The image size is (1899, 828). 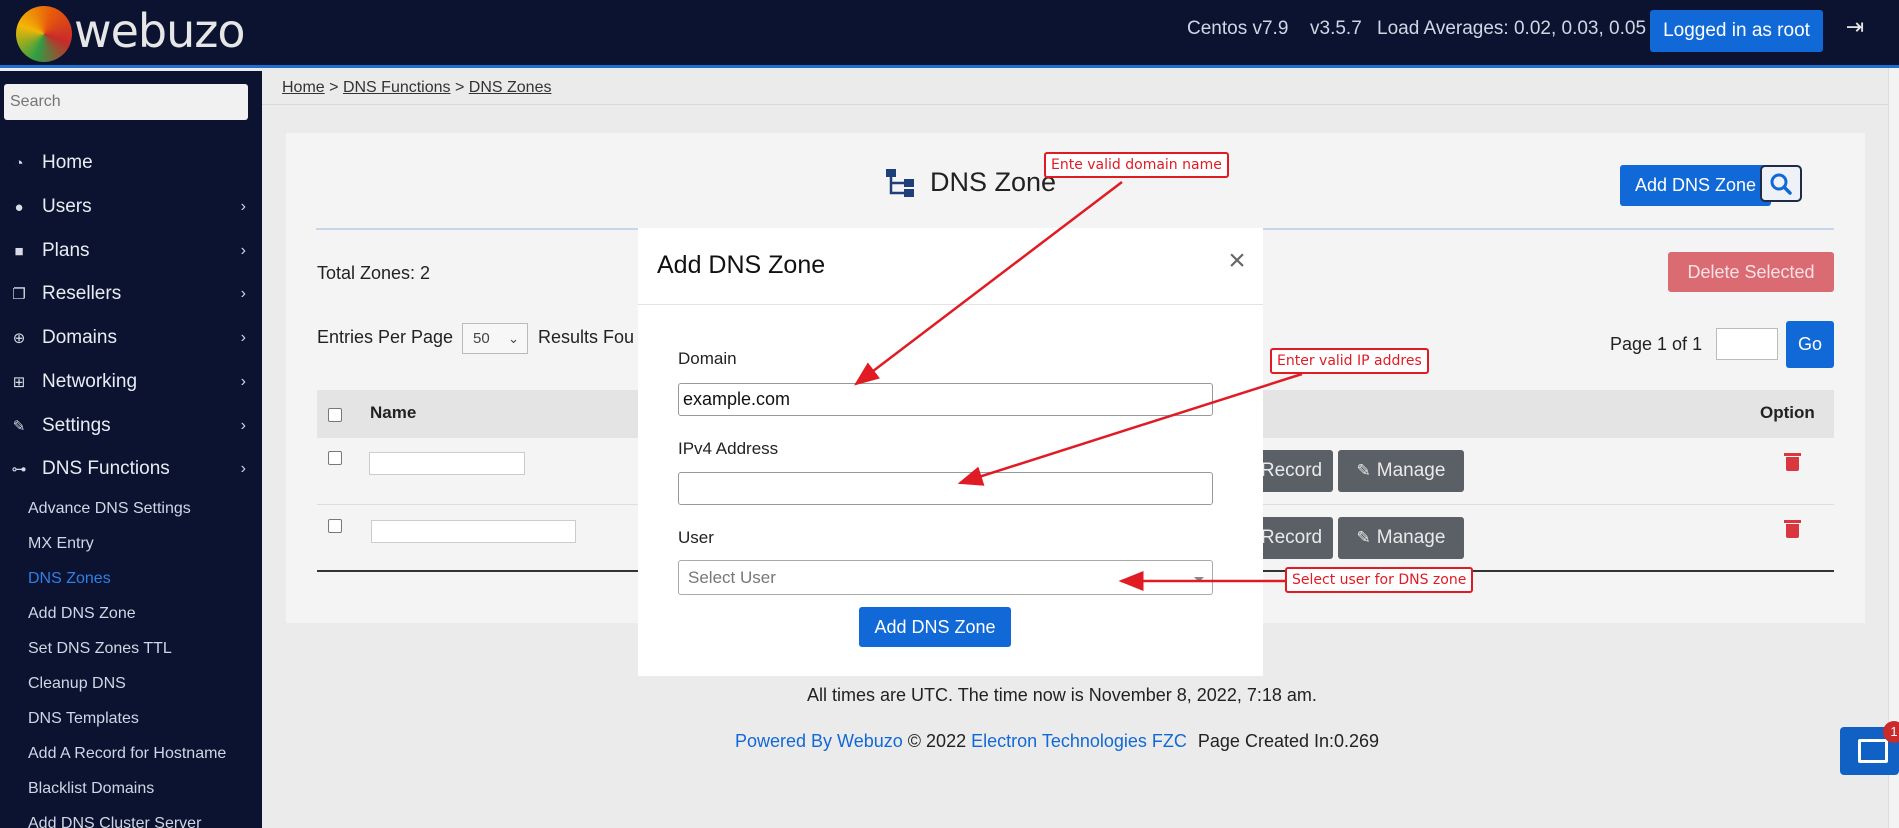 I want to click on user-annotation: Select user for DNS zone, so click(x=1379, y=580).